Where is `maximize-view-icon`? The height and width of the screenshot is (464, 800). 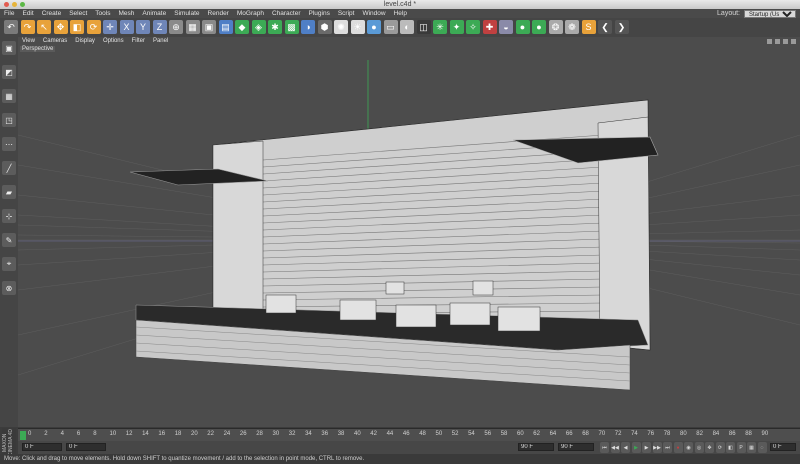 maximize-view-icon is located at coordinates (793, 41).